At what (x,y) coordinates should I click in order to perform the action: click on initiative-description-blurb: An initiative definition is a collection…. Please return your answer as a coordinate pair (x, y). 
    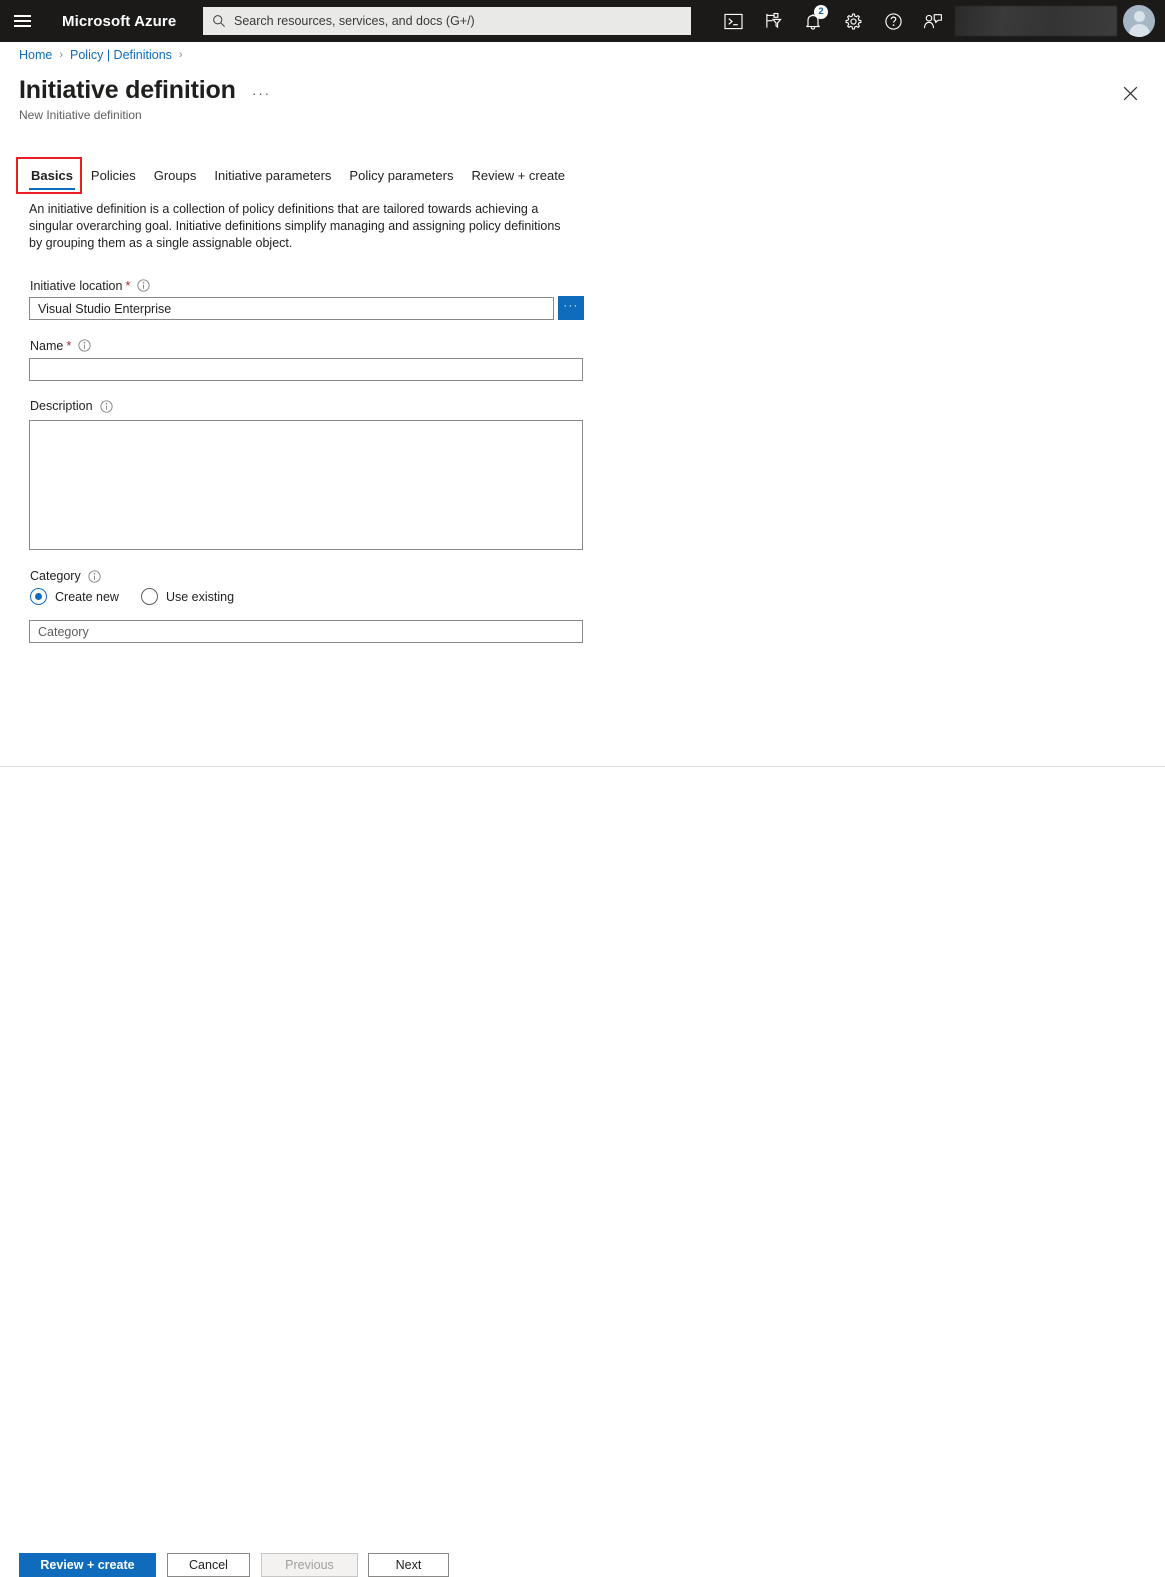
    Looking at the image, I should click on (295, 226).